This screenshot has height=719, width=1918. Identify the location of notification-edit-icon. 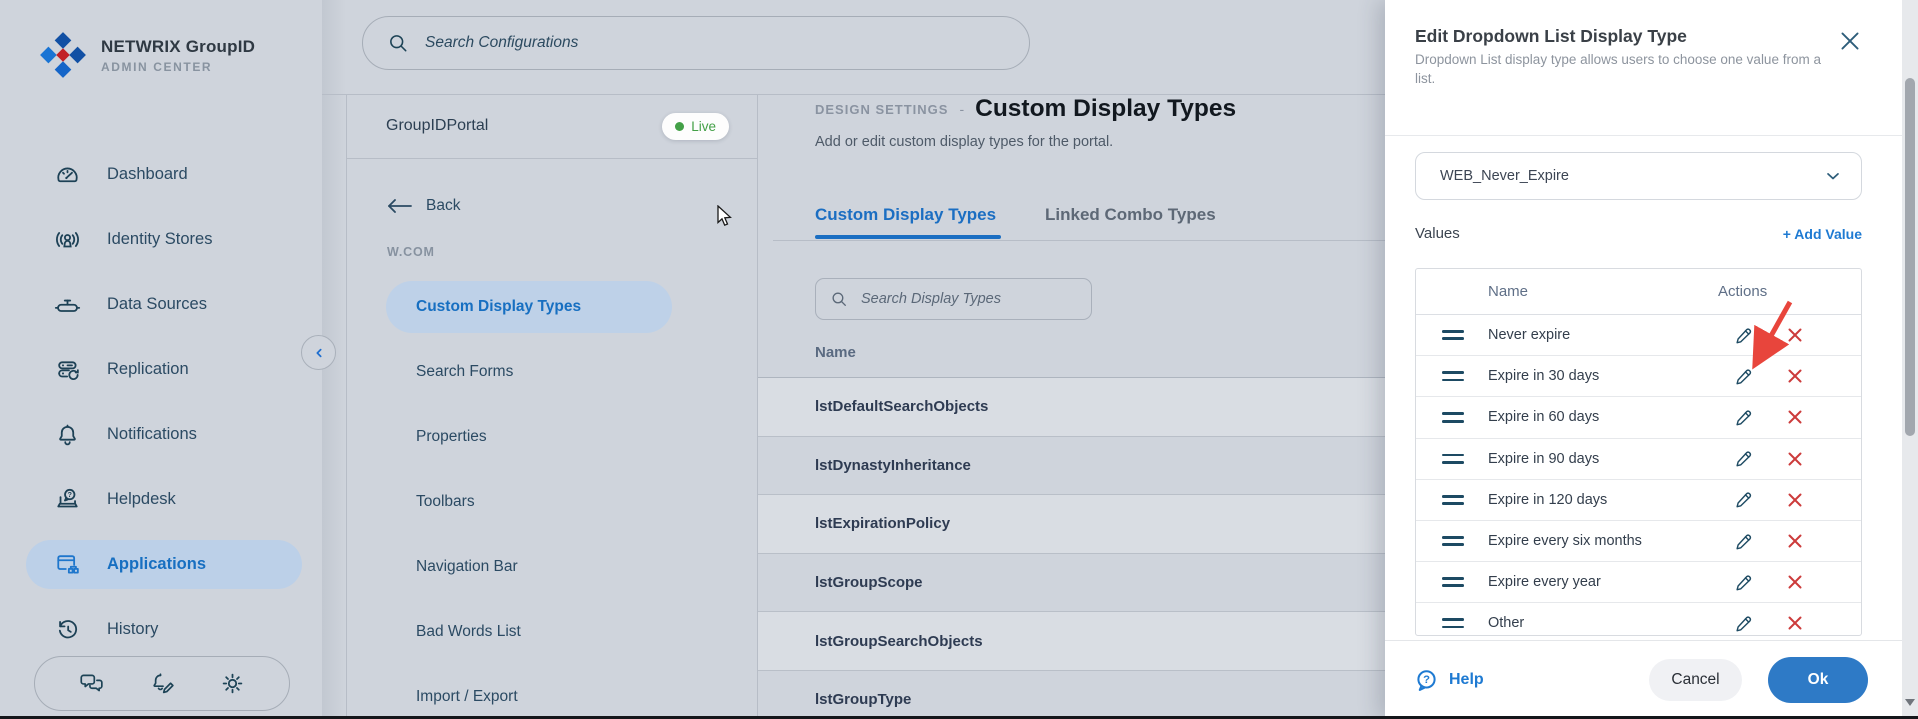
(162, 683).